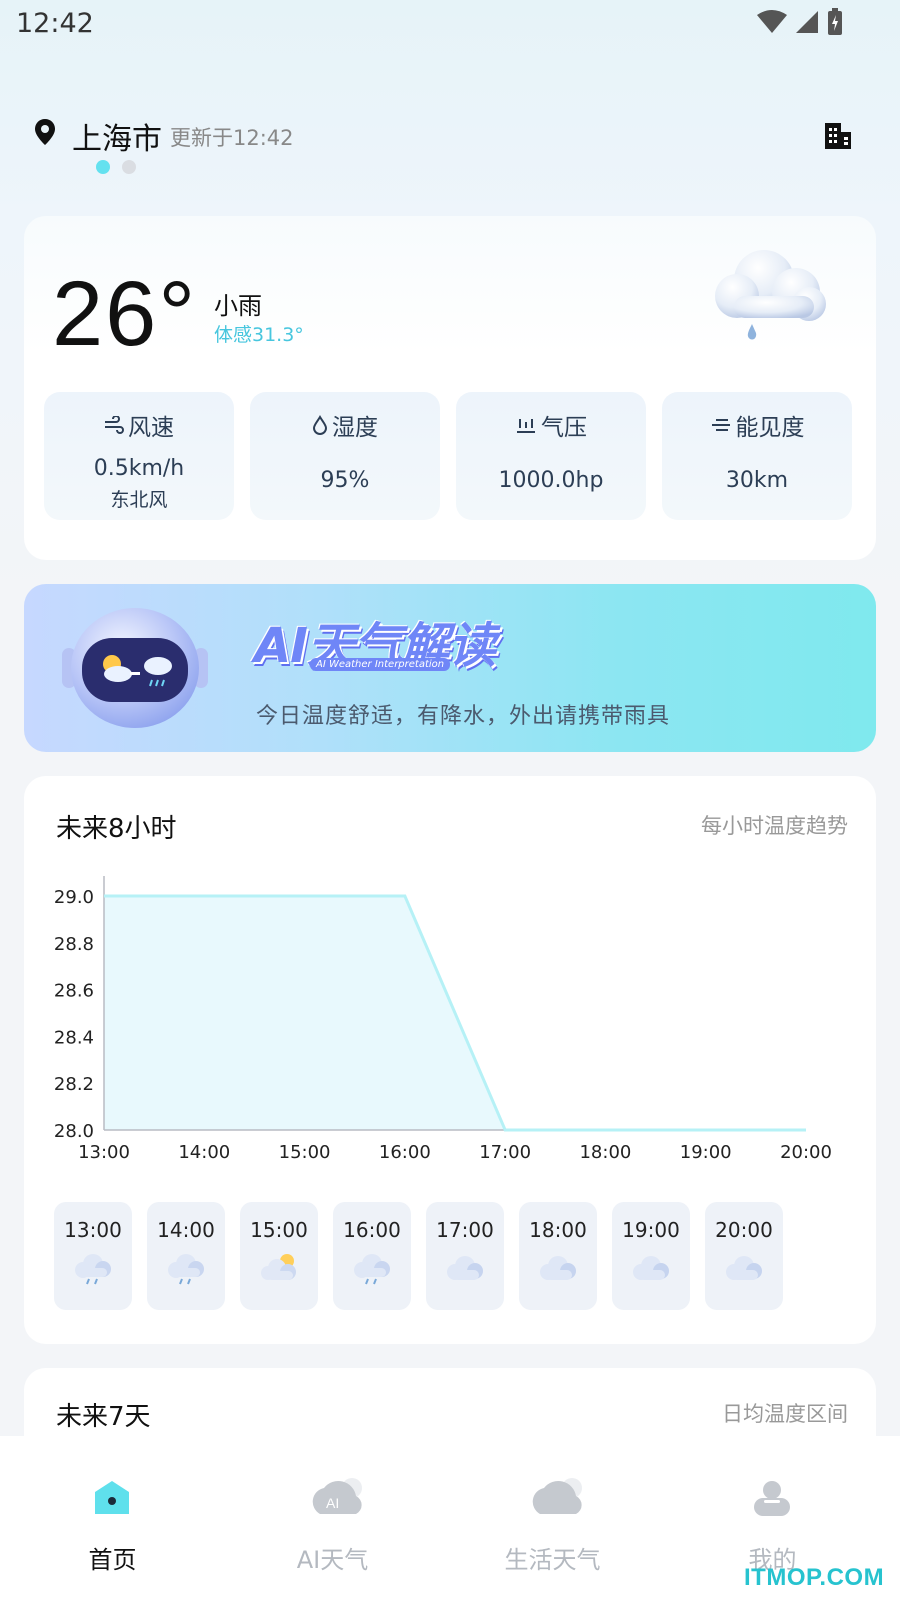 This screenshot has height=1600, width=900. Describe the element at coordinates (463, 716) in the screenshot. I see `ai-banner-text: 今日温度舒适，有降水，外出请携带雨具` at that location.